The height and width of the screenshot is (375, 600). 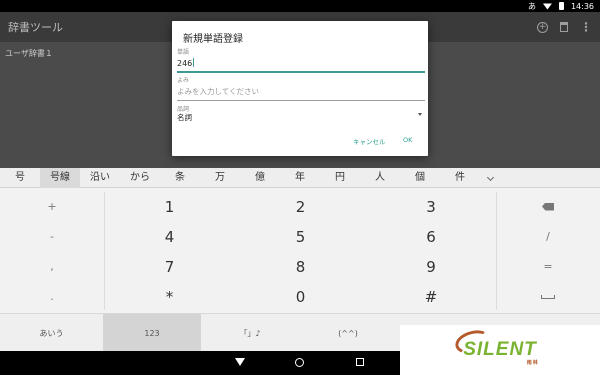 What do you see at coordinates (582, 6) in the screenshot?
I see `clock: 14:36` at bounding box center [582, 6].